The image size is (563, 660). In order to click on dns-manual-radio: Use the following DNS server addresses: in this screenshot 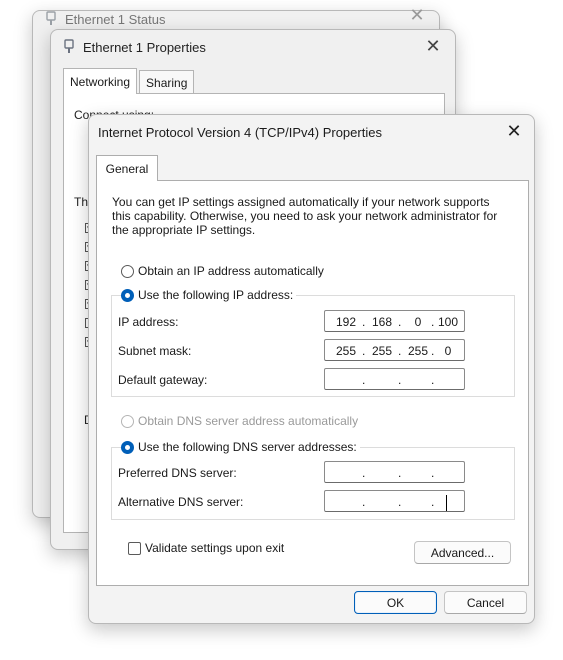, I will do `click(240, 447)`.